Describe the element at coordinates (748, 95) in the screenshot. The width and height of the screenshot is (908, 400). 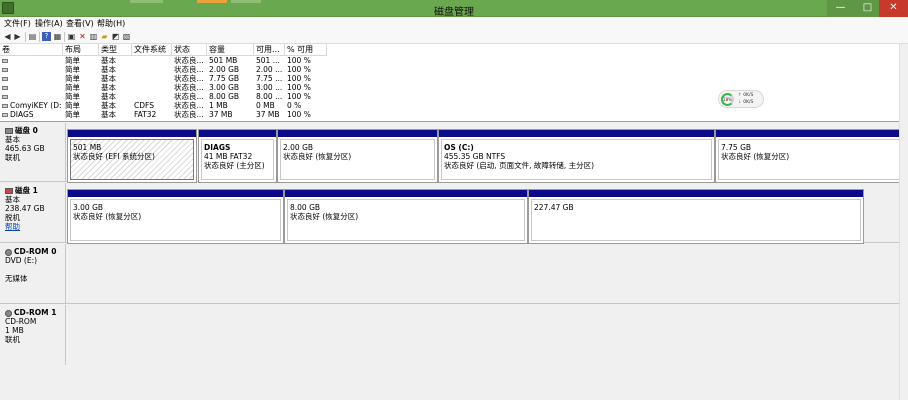
I see `upload-speed-value: 0K/S` at that location.